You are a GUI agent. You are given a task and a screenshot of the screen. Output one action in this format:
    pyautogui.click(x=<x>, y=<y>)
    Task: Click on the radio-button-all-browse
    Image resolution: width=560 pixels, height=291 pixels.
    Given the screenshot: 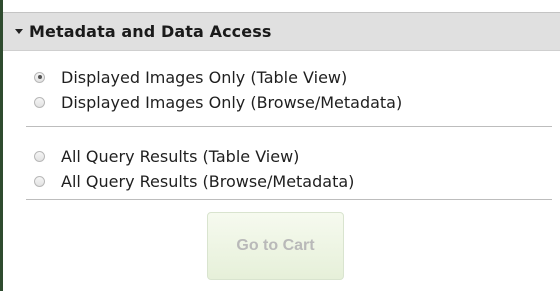 What is the action you would take?
    pyautogui.click(x=39, y=181)
    